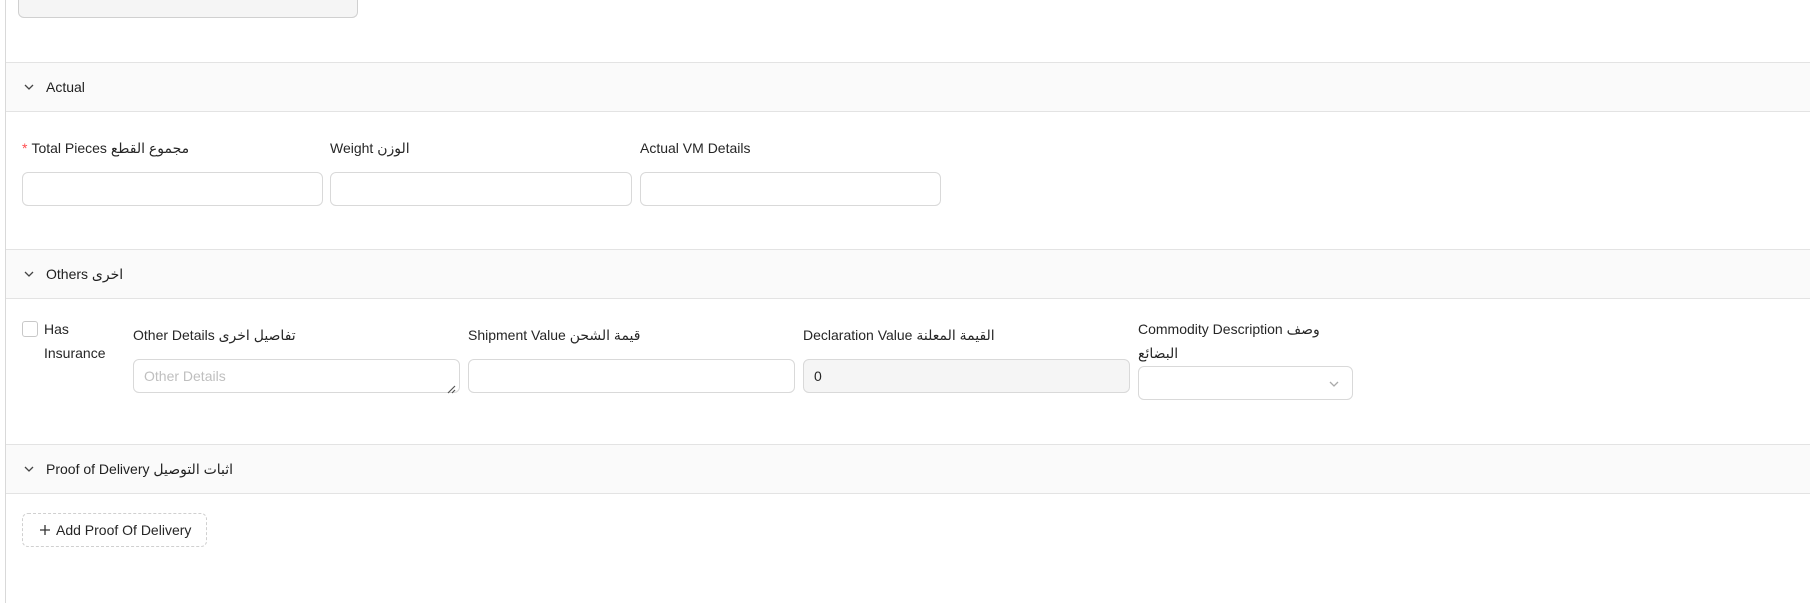 Image resolution: width=1810 pixels, height=603 pixels. I want to click on section-header-others: Others اخرى, so click(908, 274).